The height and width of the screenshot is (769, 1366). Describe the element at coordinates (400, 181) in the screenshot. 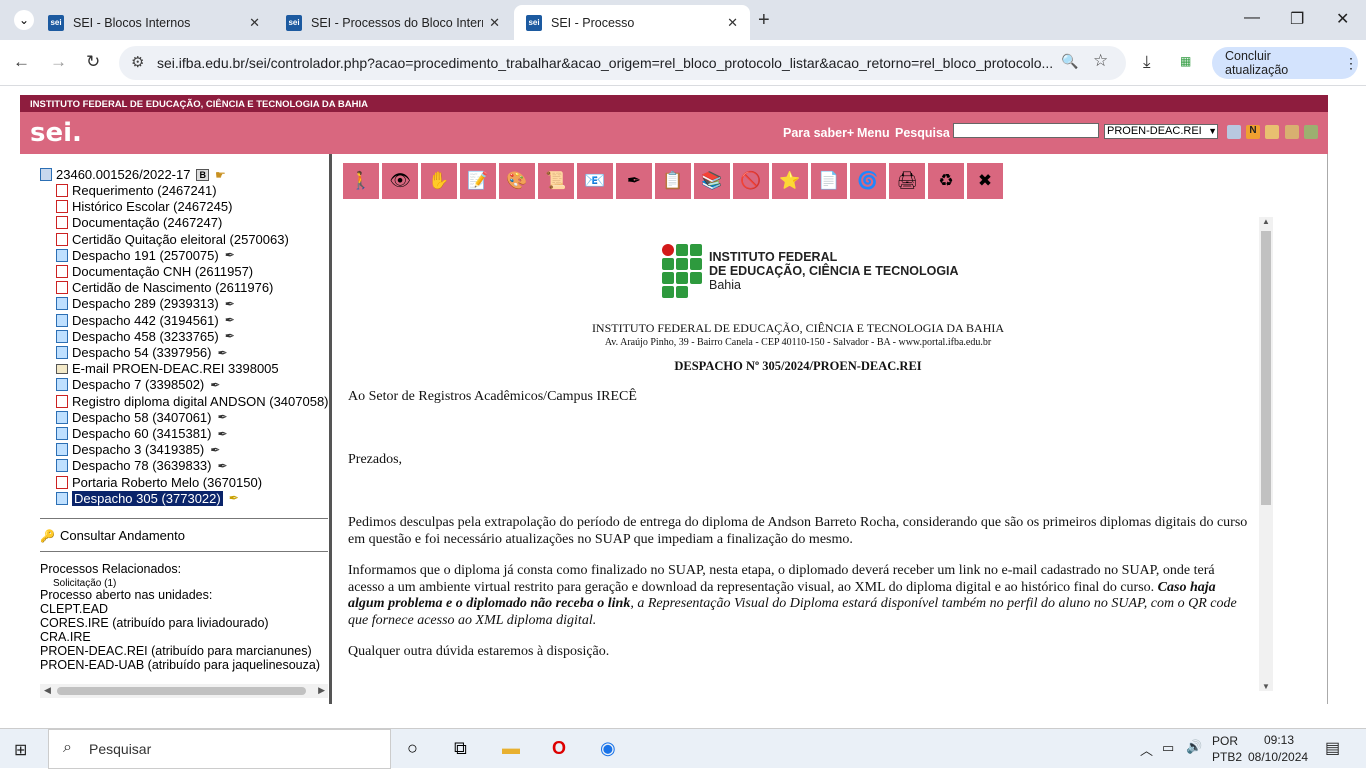

I see `visualization-icon: 👁` at that location.